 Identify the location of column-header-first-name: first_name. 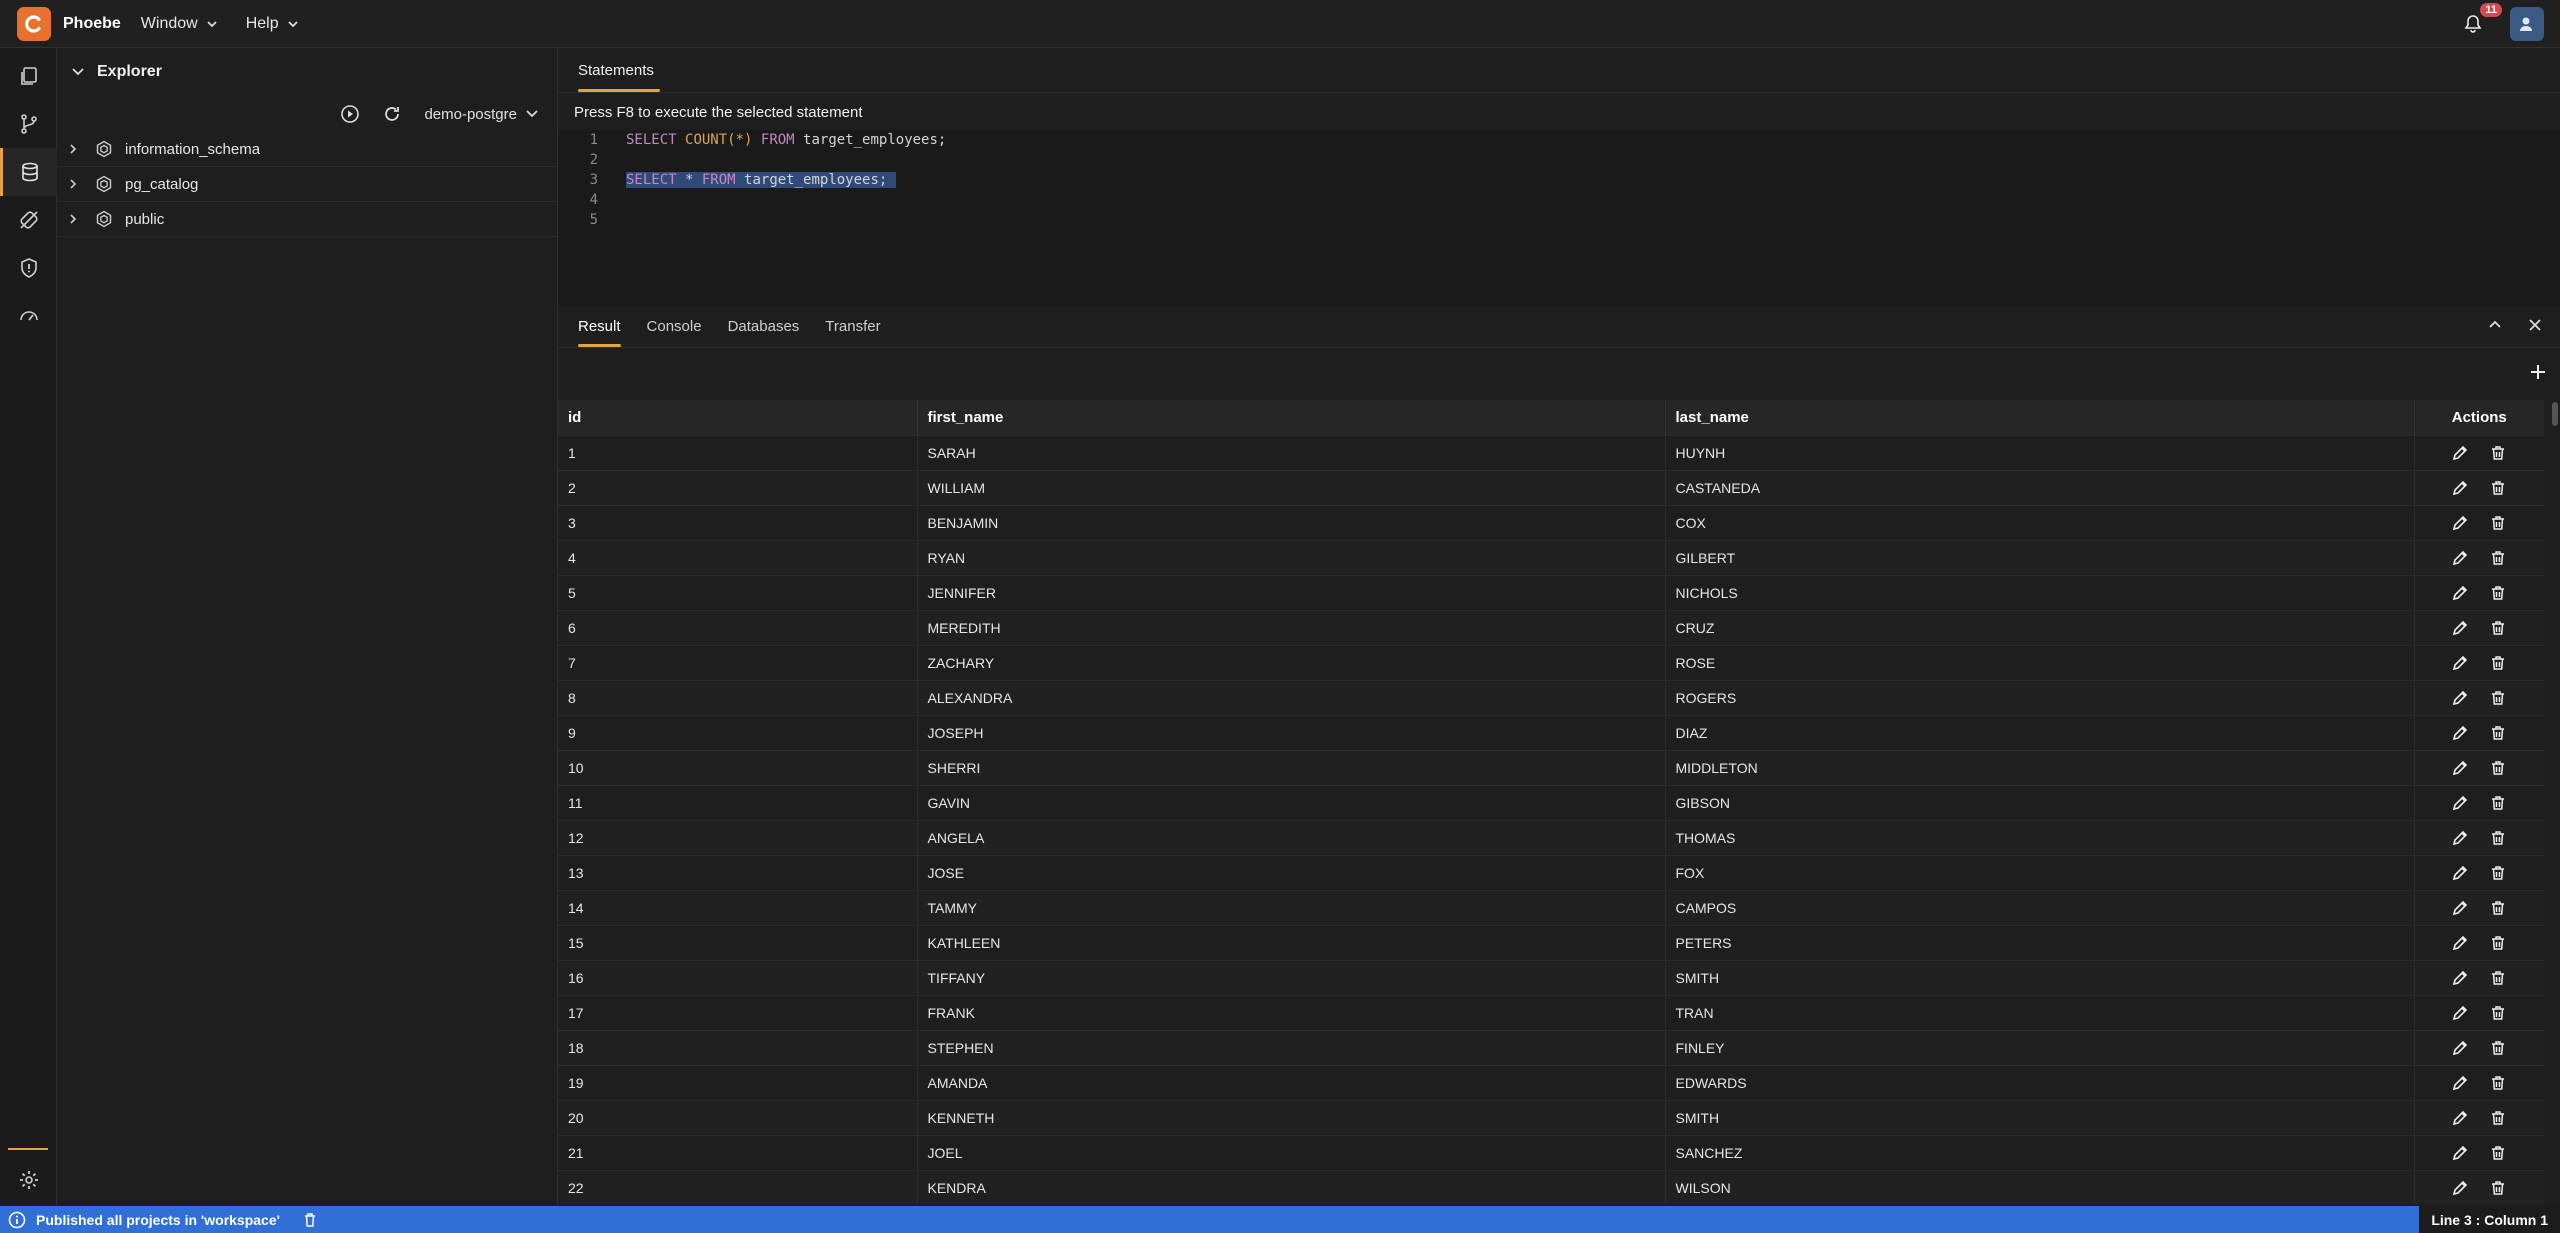
(1291, 417).